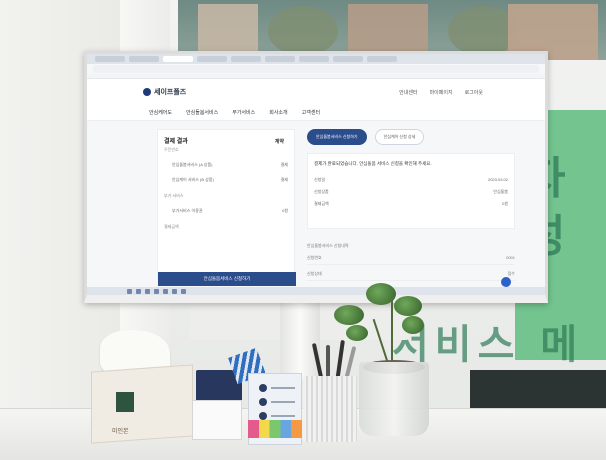 Image resolution: width=606 pixels, height=460 pixels. Describe the element at coordinates (497, 179) in the screenshot. I see `info-value: 2023.03.02` at that location.